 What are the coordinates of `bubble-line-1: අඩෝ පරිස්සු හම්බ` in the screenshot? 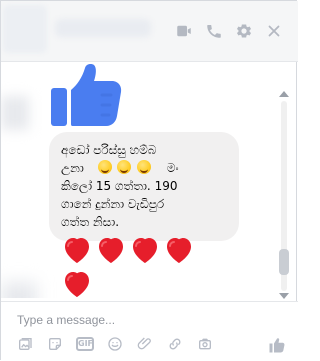 It's located at (109, 150).